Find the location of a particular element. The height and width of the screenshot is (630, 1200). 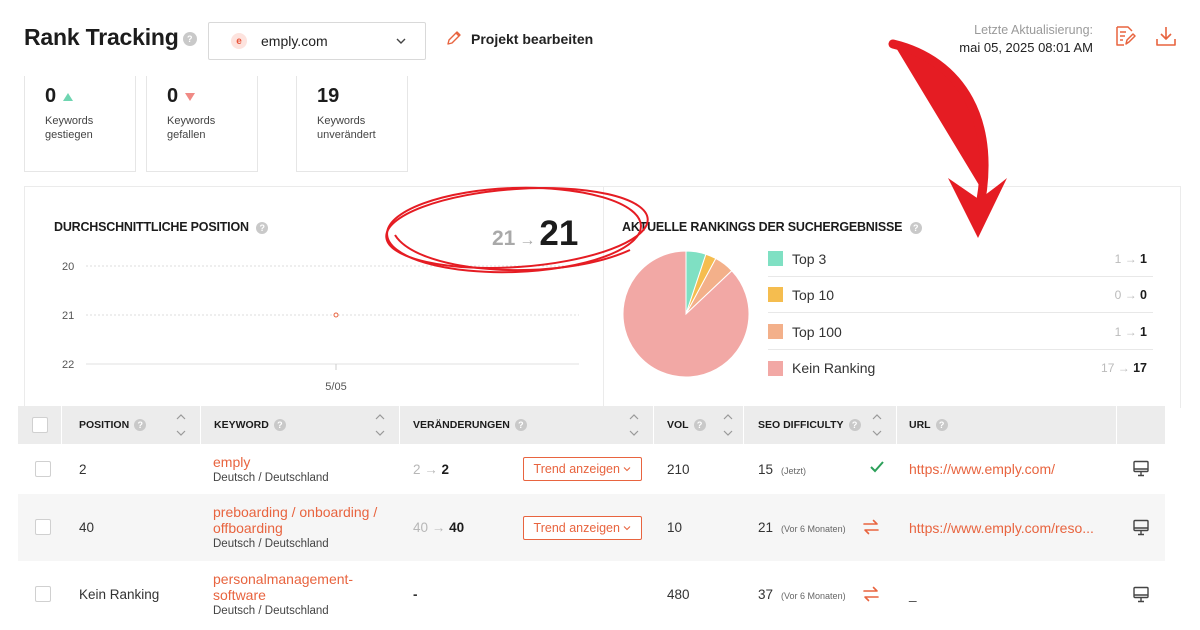

avg-position-title: DURCHSCHNITTLICHE POSITION ? is located at coordinates (161, 227).